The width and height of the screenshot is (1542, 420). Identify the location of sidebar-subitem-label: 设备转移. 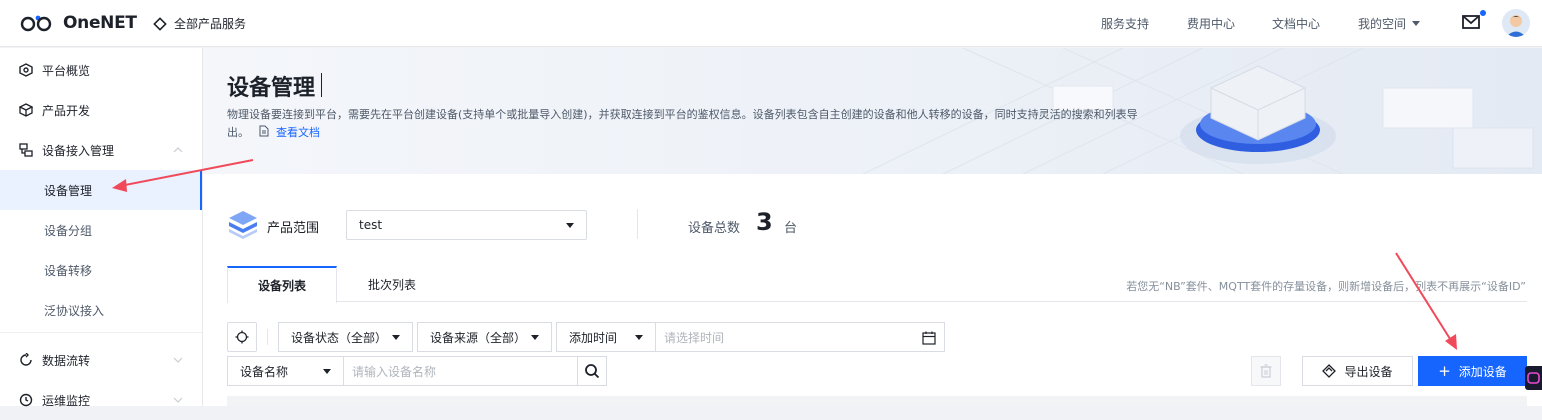
(68, 270).